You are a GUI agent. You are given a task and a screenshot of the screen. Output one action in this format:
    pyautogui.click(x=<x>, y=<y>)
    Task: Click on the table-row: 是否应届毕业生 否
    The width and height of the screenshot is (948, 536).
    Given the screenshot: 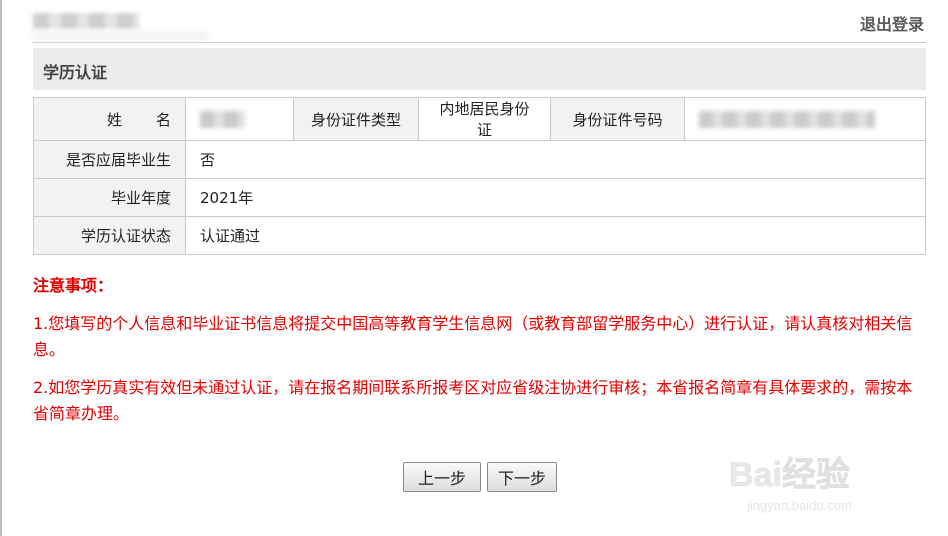 What is the action you would take?
    pyautogui.click(x=479, y=159)
    